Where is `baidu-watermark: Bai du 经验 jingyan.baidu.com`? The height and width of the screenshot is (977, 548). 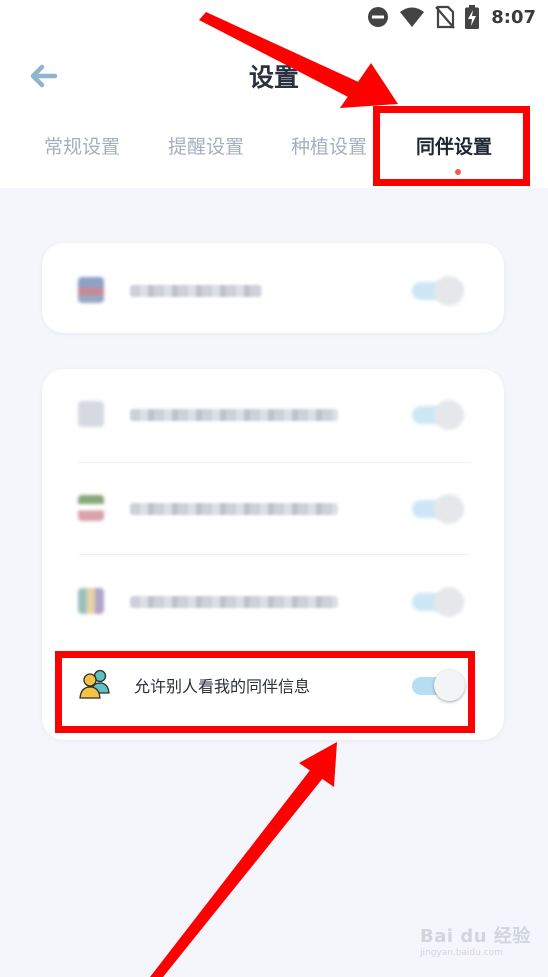 baidu-watermark: Bai du 经验 jingyan.baidu.com is located at coordinates (480, 947).